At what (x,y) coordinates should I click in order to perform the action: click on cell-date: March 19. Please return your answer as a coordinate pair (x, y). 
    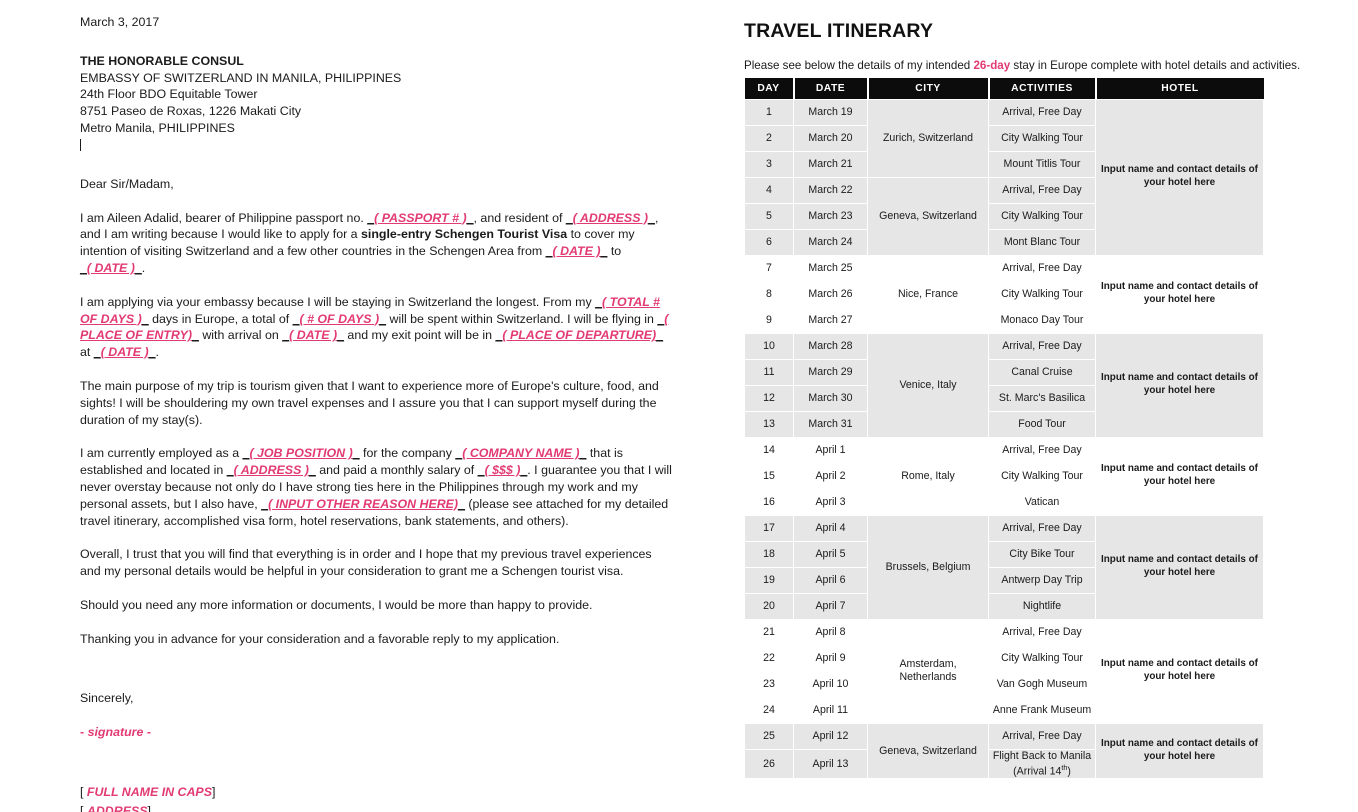
    Looking at the image, I should click on (830, 112).